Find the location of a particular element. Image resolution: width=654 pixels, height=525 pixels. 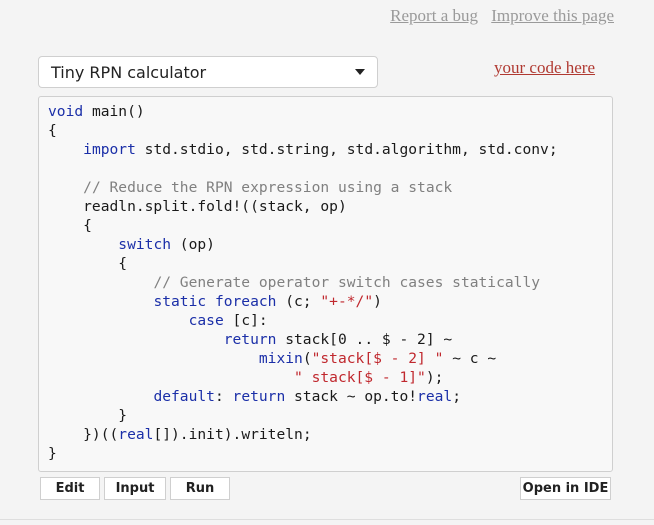

code-text: stack ~ op.to! is located at coordinates (351, 396).